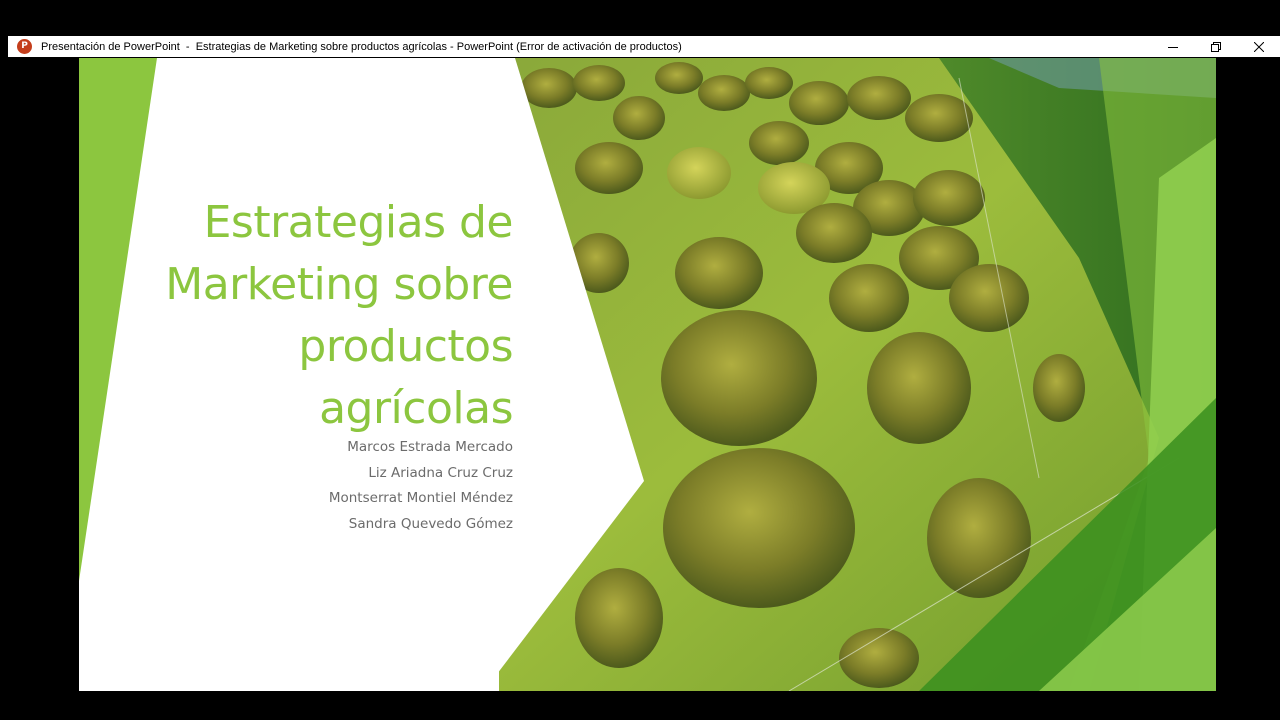 This screenshot has width=1280, height=720. I want to click on author-name: Sandra Quevedo Gómez, so click(430, 523).